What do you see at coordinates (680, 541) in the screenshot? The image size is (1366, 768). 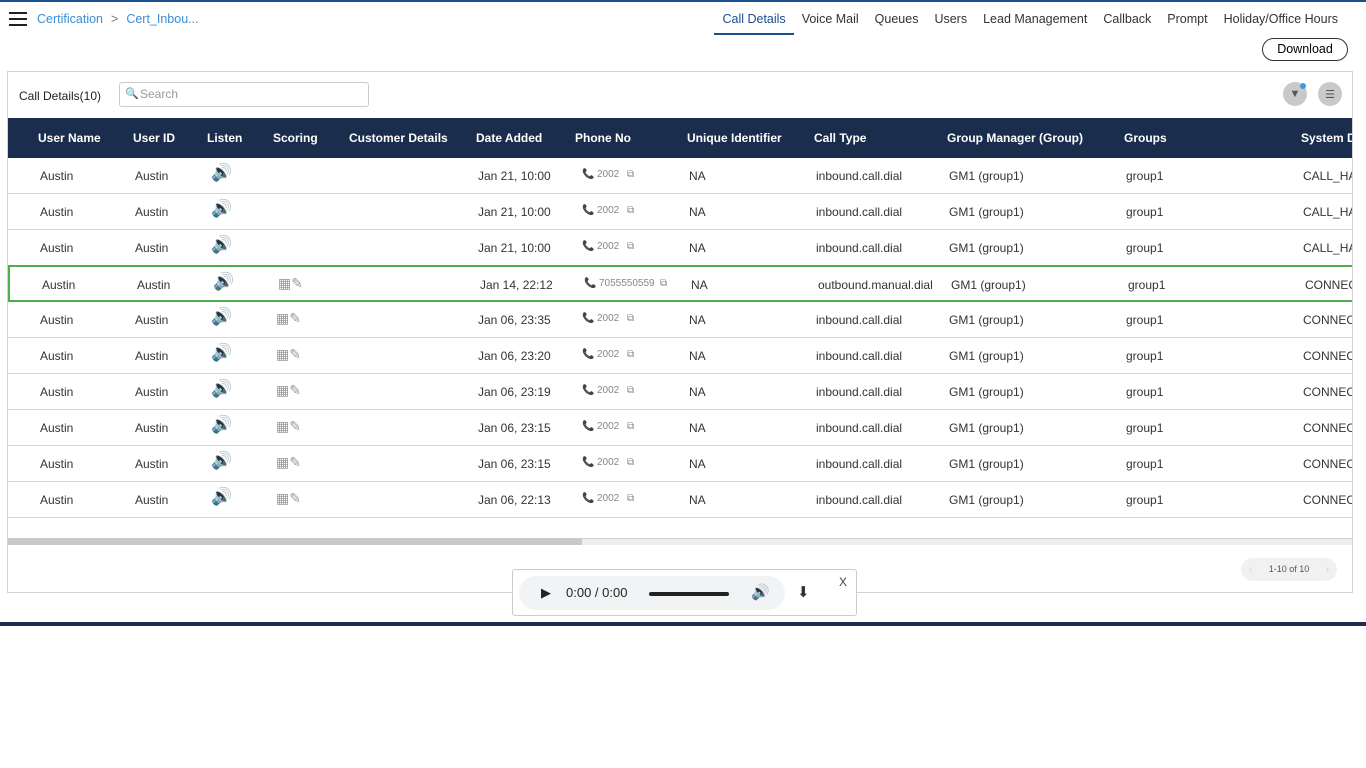 I see `horizontal-scrollbar` at bounding box center [680, 541].